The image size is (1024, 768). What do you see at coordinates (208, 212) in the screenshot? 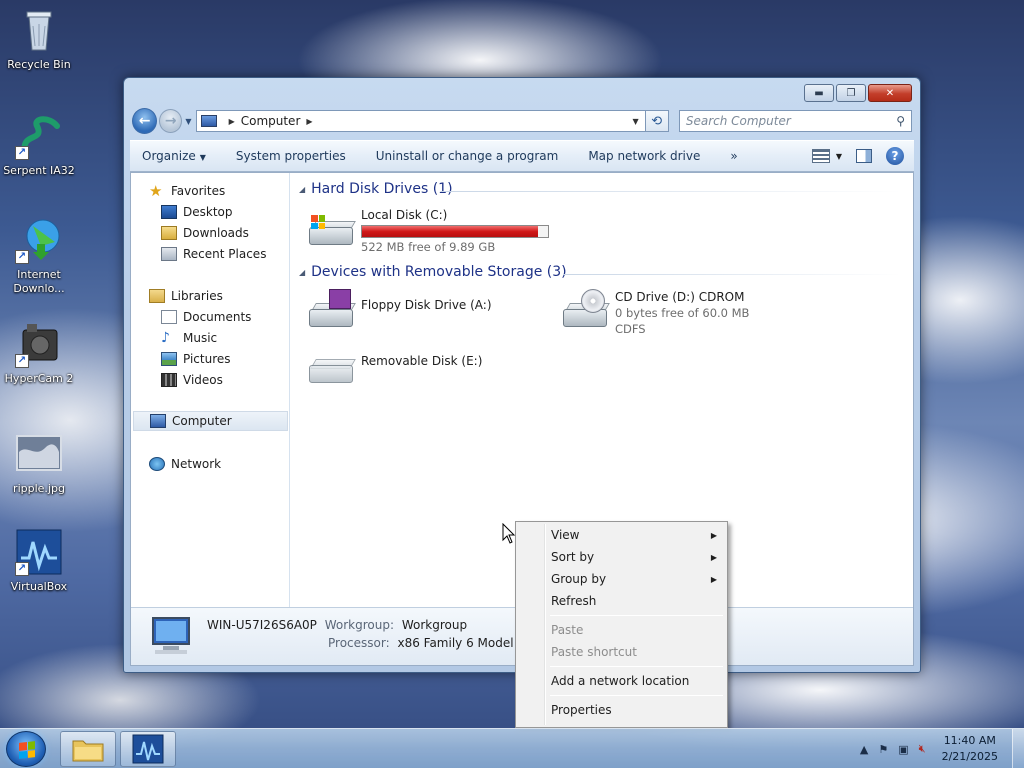
I see `nav-desktop-label: Desktop` at bounding box center [208, 212].